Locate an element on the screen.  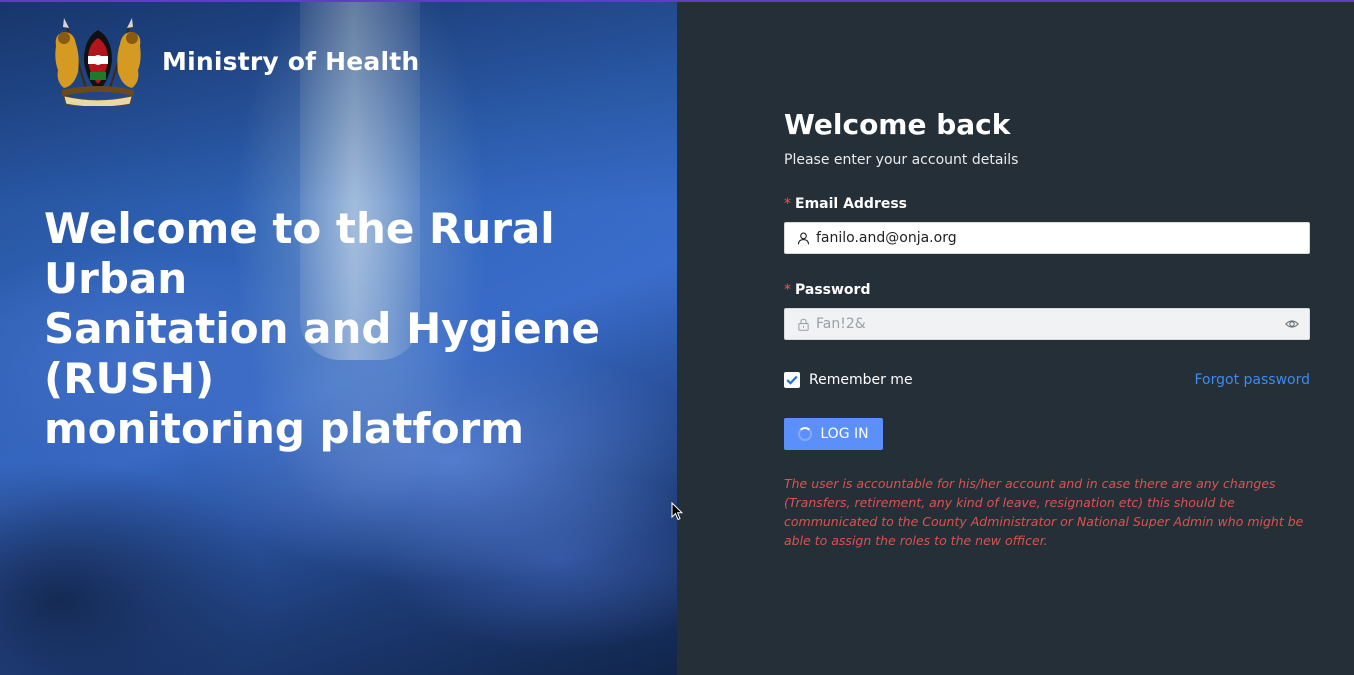
login-button-label: LOG IN is located at coordinates (844, 434).